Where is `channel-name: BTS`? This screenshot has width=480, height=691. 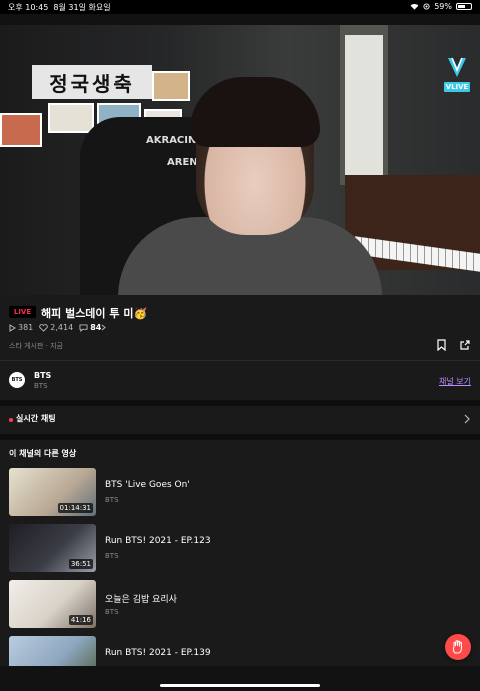
channel-name: BTS is located at coordinates (43, 375).